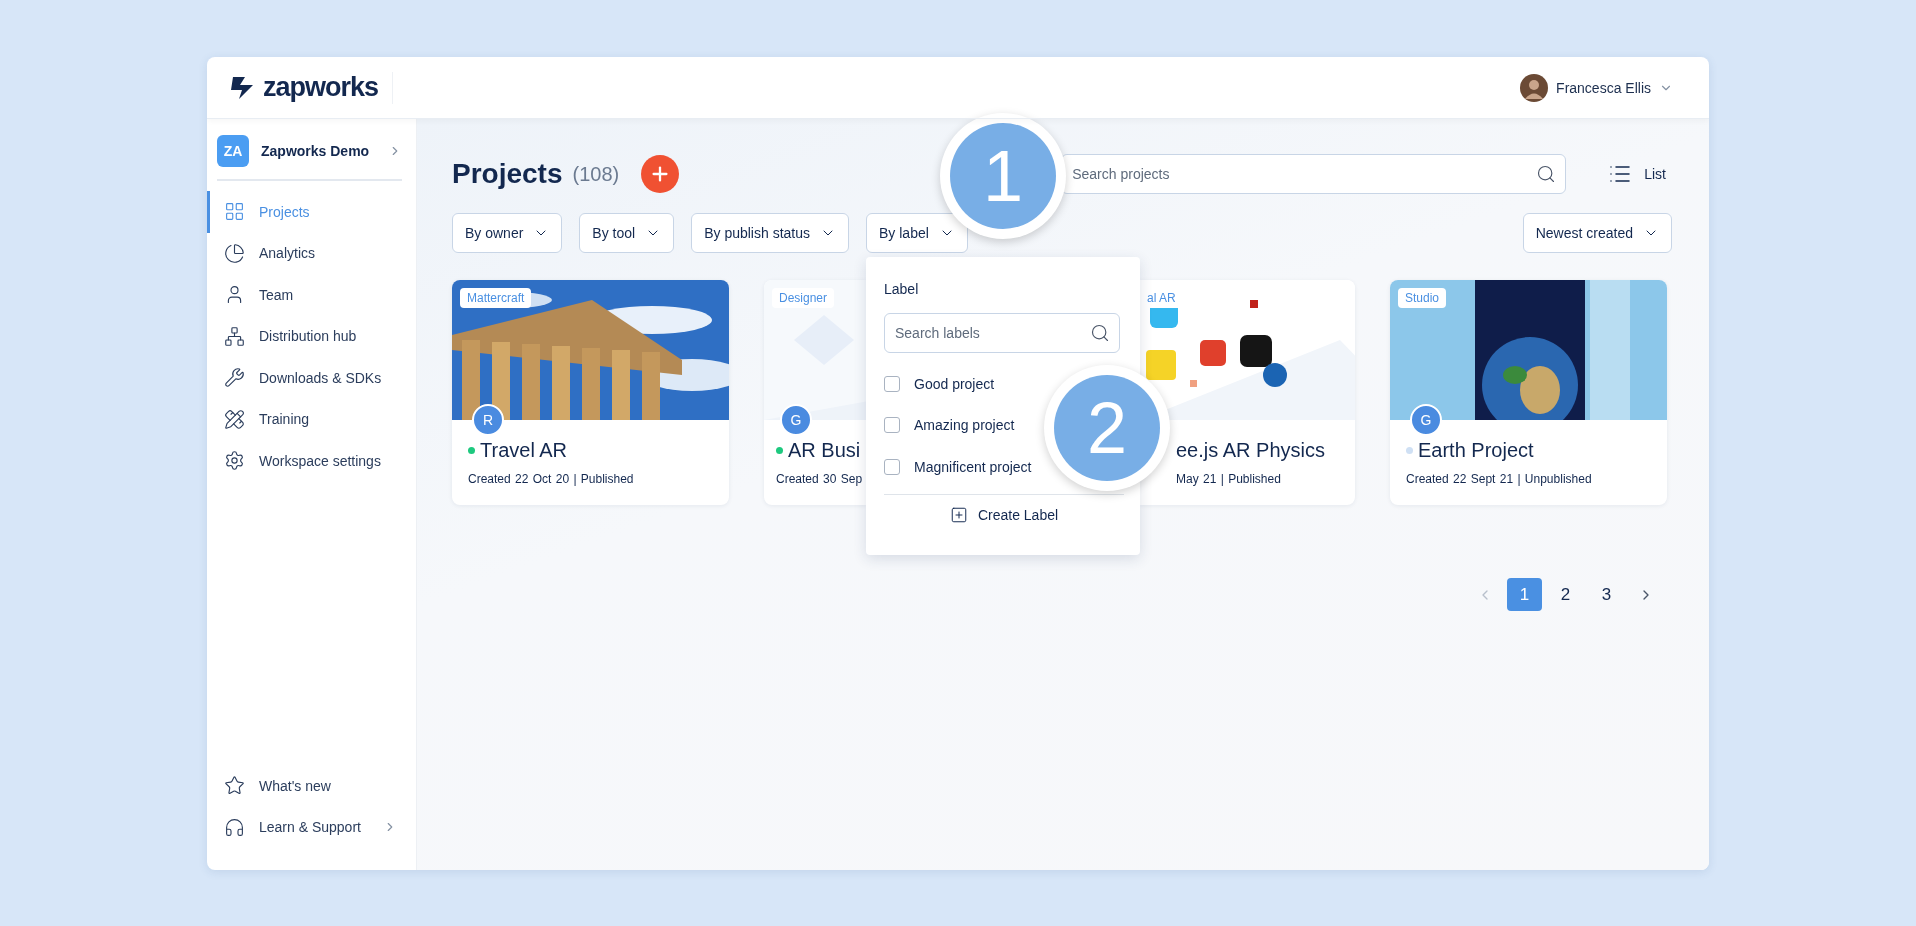 Image resolution: width=1916 pixels, height=926 pixels. What do you see at coordinates (311, 378) in the screenshot?
I see `nav-item: Downloads & SDKs` at bounding box center [311, 378].